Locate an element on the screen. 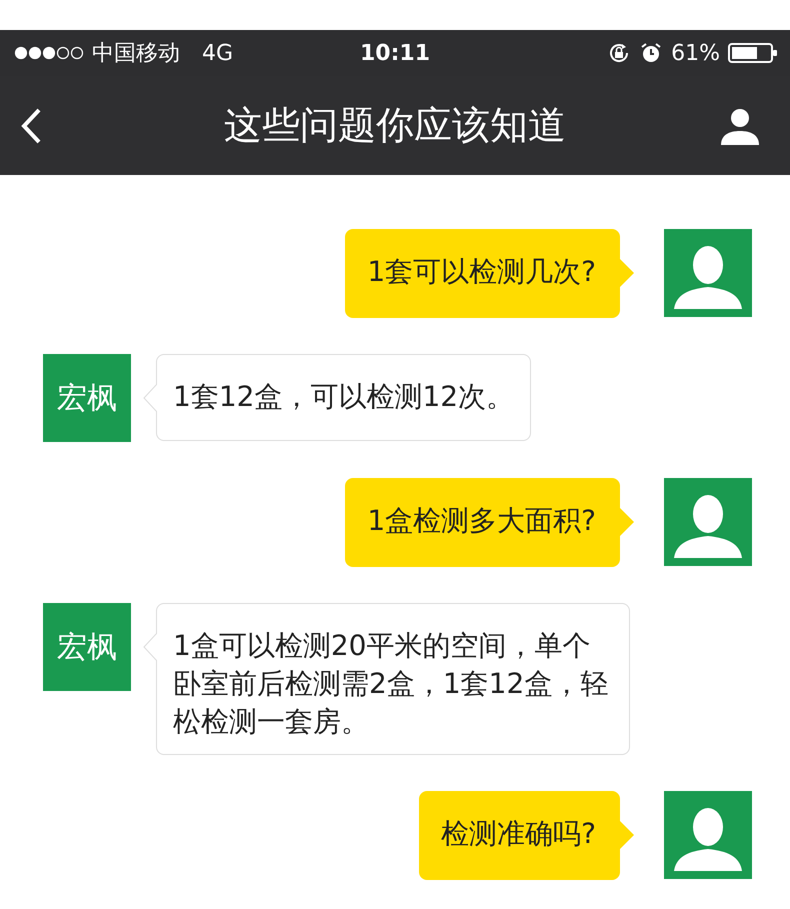  sent-message-bubble: 检测准确吗? is located at coordinates (519, 835).